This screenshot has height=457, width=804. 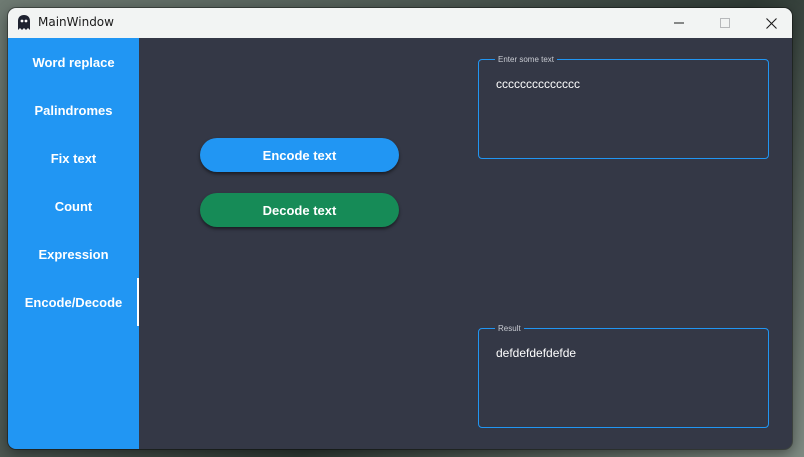 I want to click on input-field-value: cccccccccccccc, so click(x=538, y=84).